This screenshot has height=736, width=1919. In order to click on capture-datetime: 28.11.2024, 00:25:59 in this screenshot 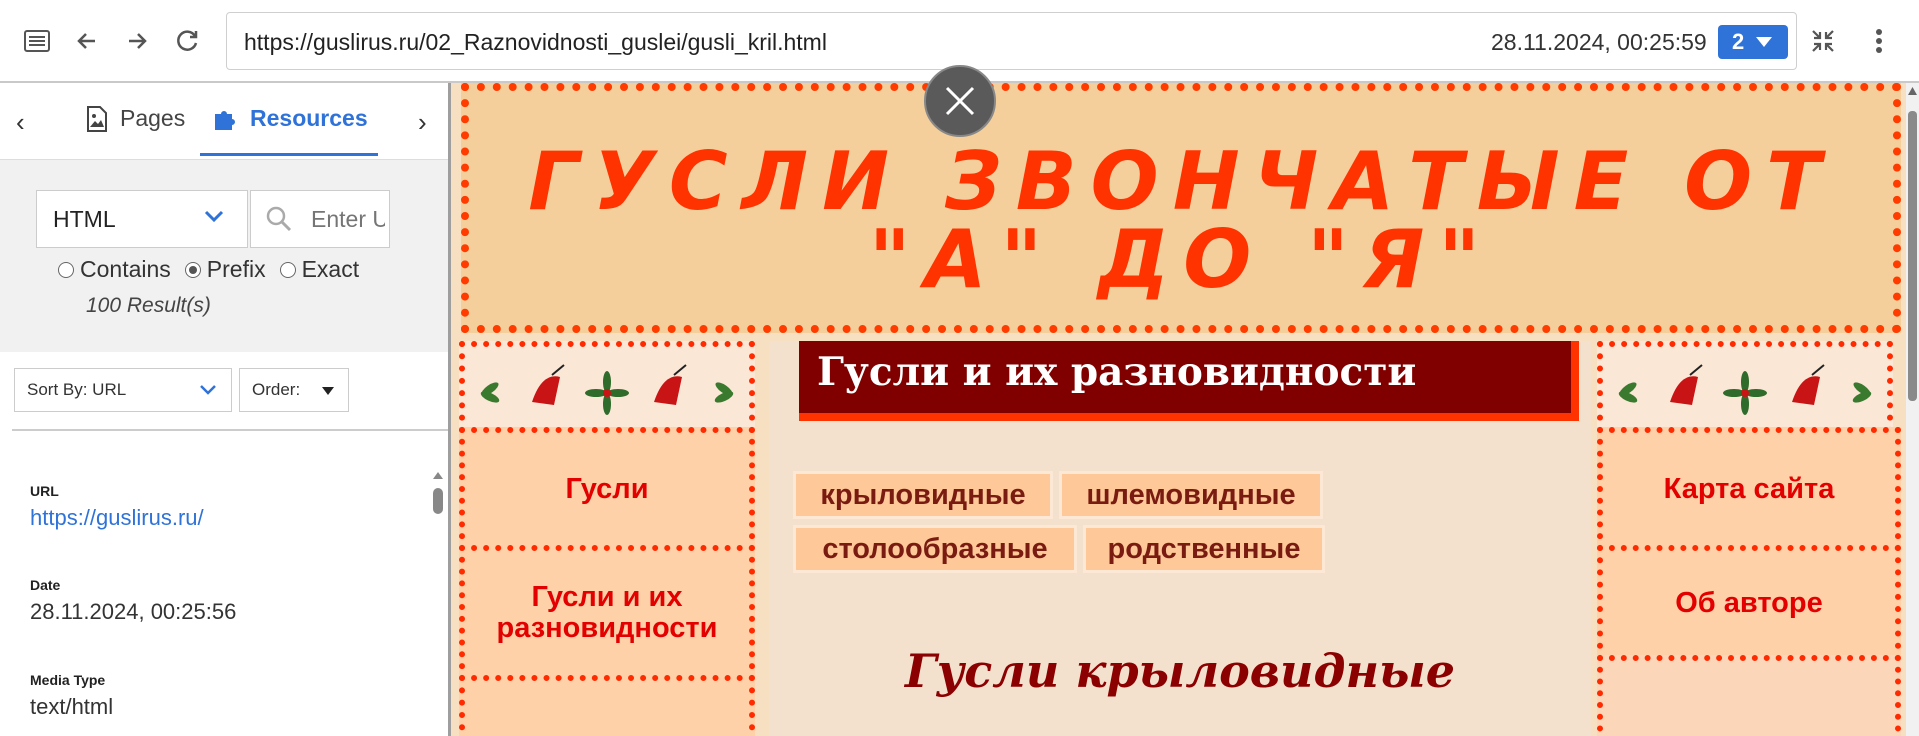, I will do `click(1599, 42)`.